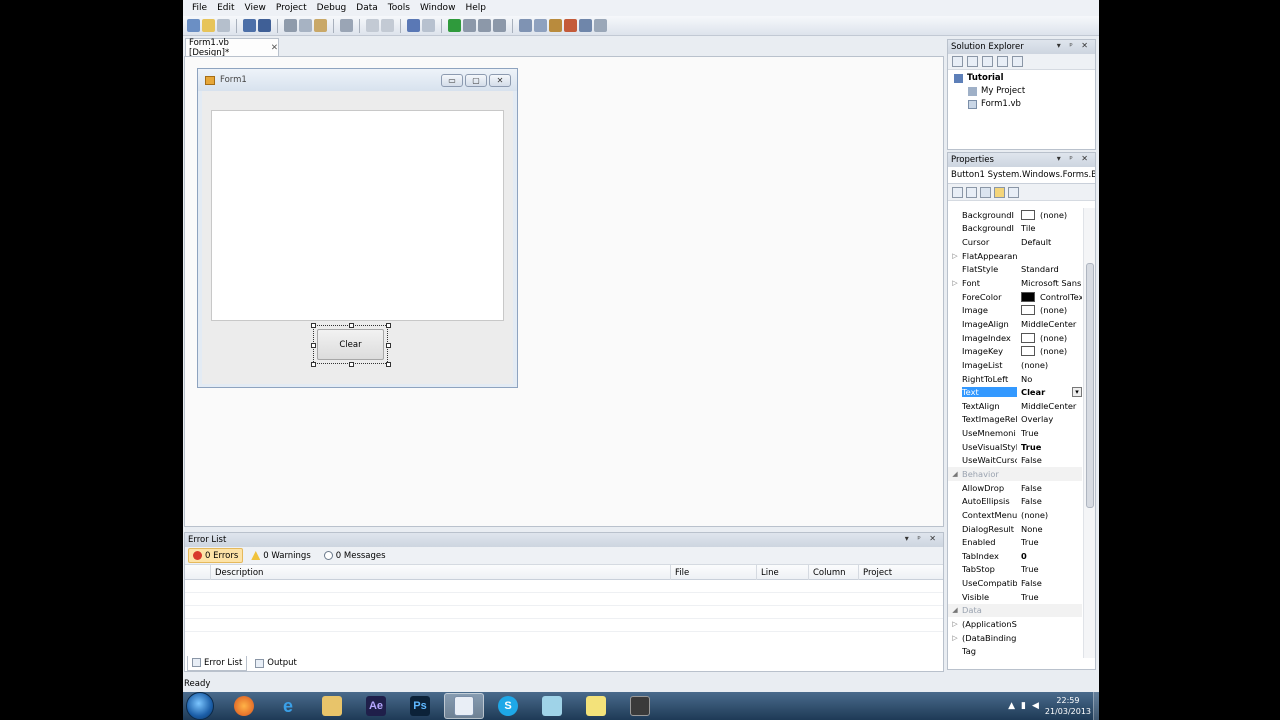  I want to click on column-header-line: Line, so click(783, 572).